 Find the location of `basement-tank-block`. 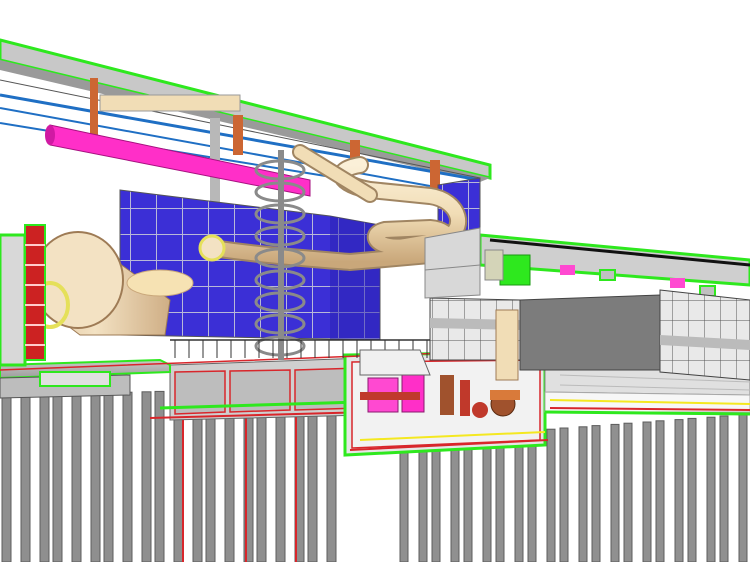

basement-tank-block is located at coordinates (260, 389).